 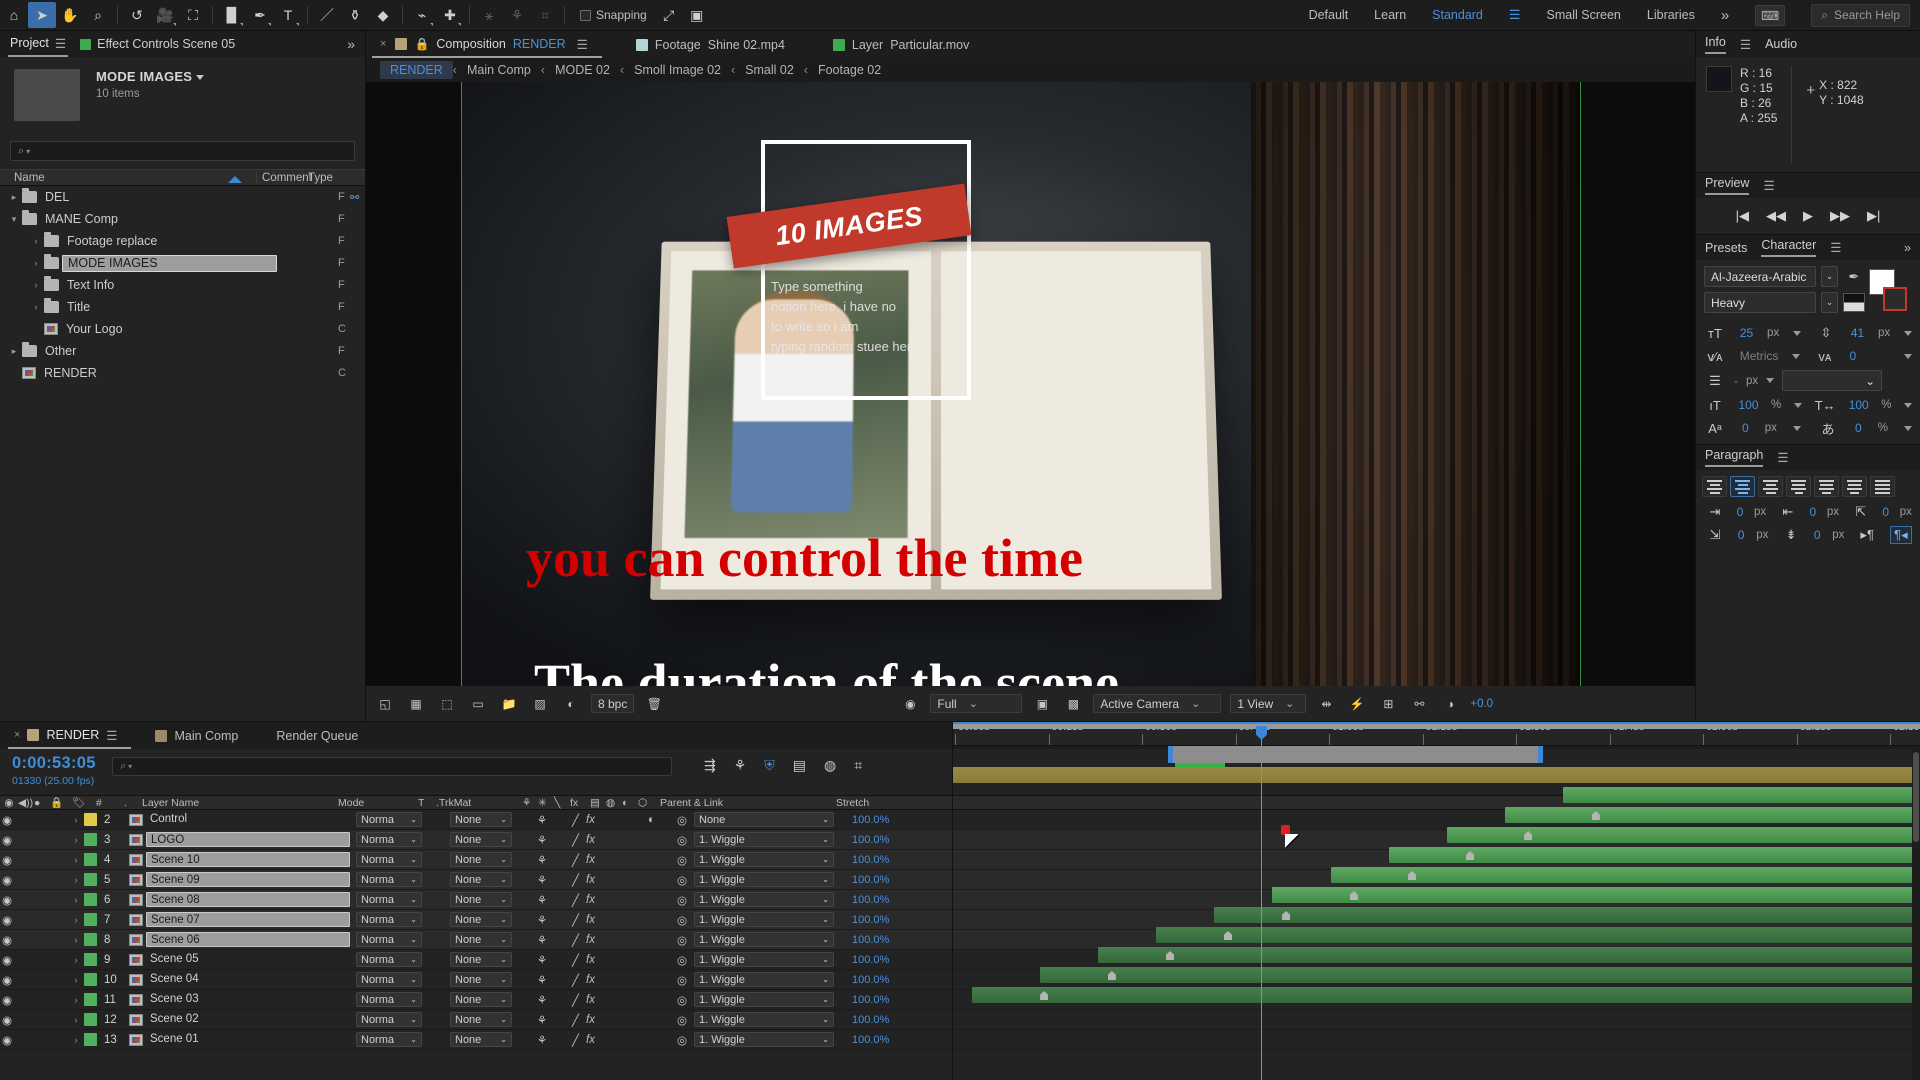 What do you see at coordinates (355, 15) in the screenshot?
I see `clone-stamp-tool-icon: ⚱` at bounding box center [355, 15].